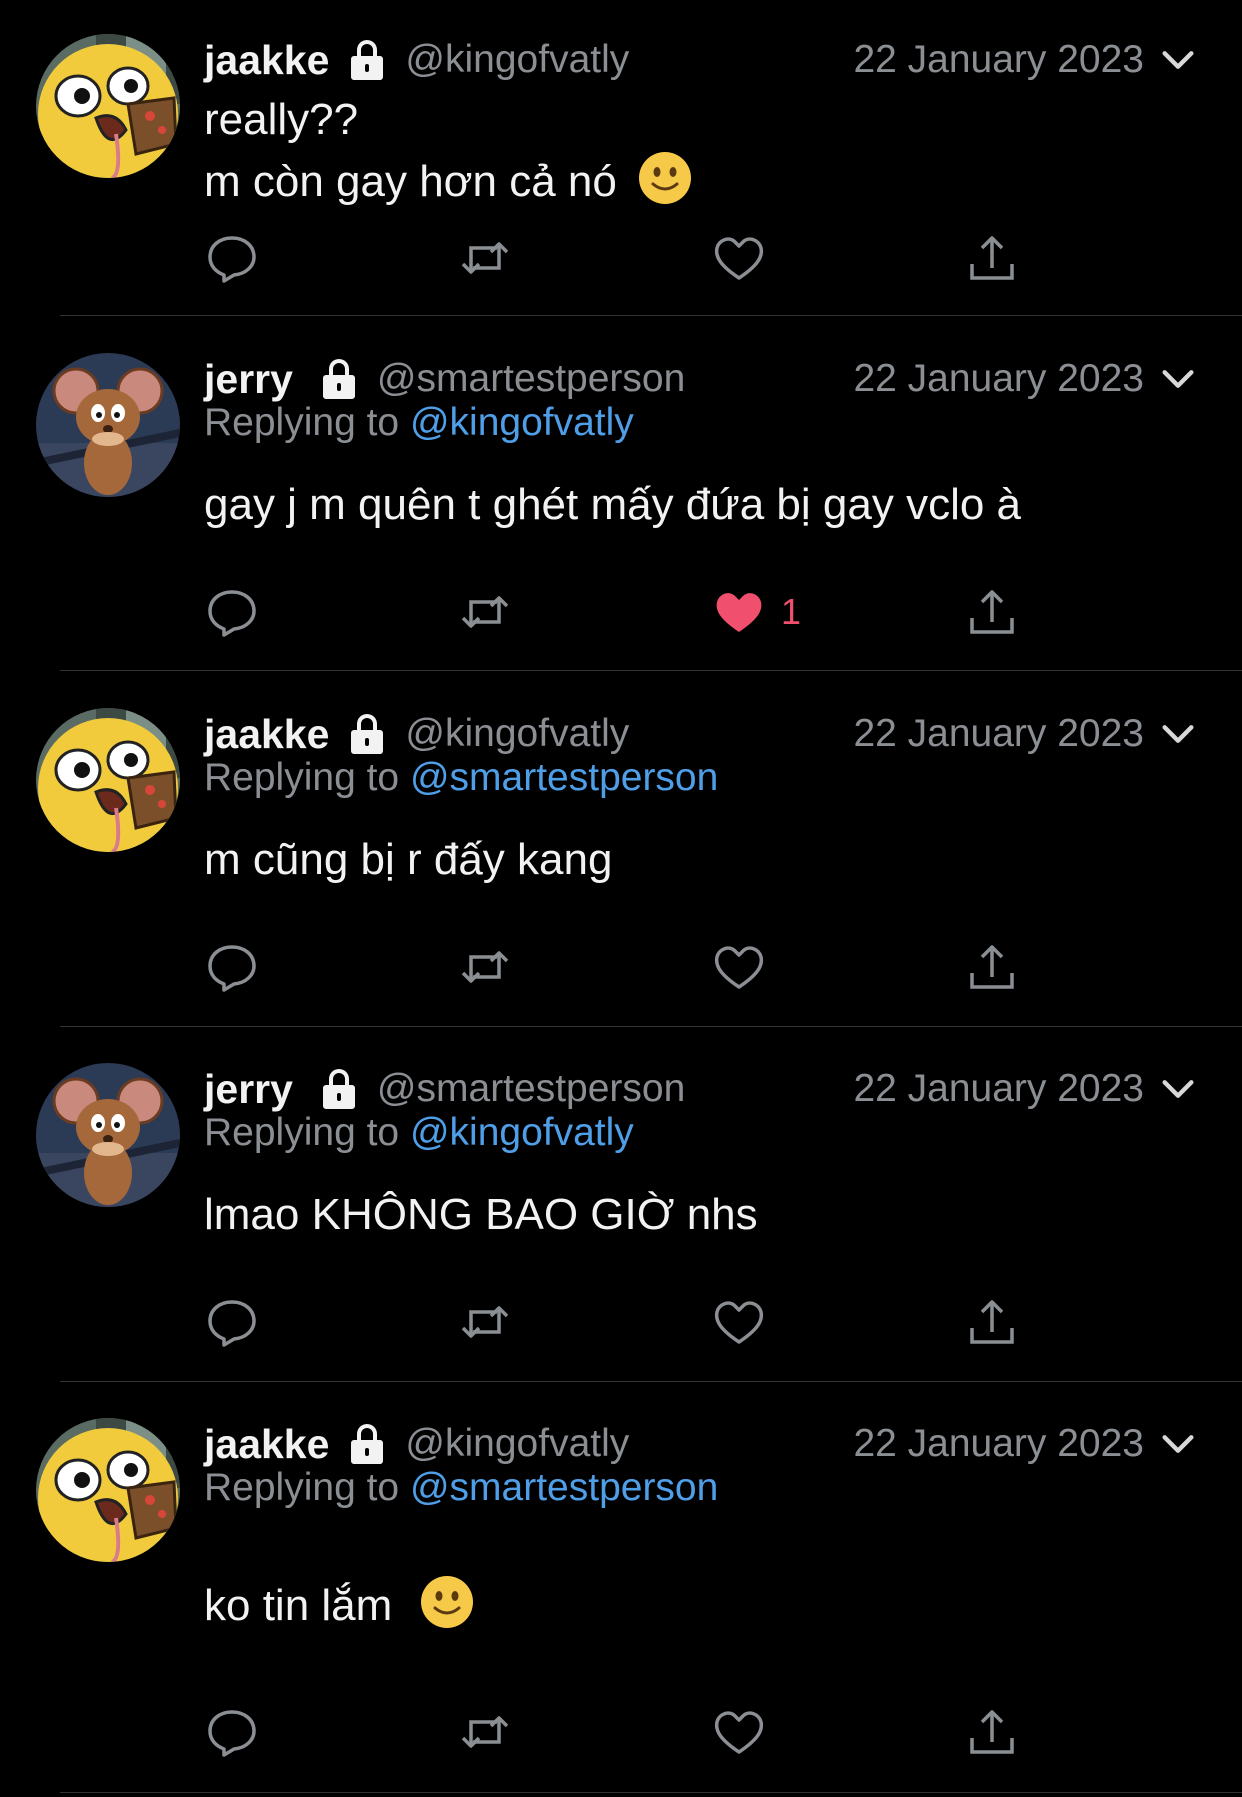  Describe the element at coordinates (408, 860) in the screenshot. I see `tweet-text: m cũng bị r đấy kang` at that location.